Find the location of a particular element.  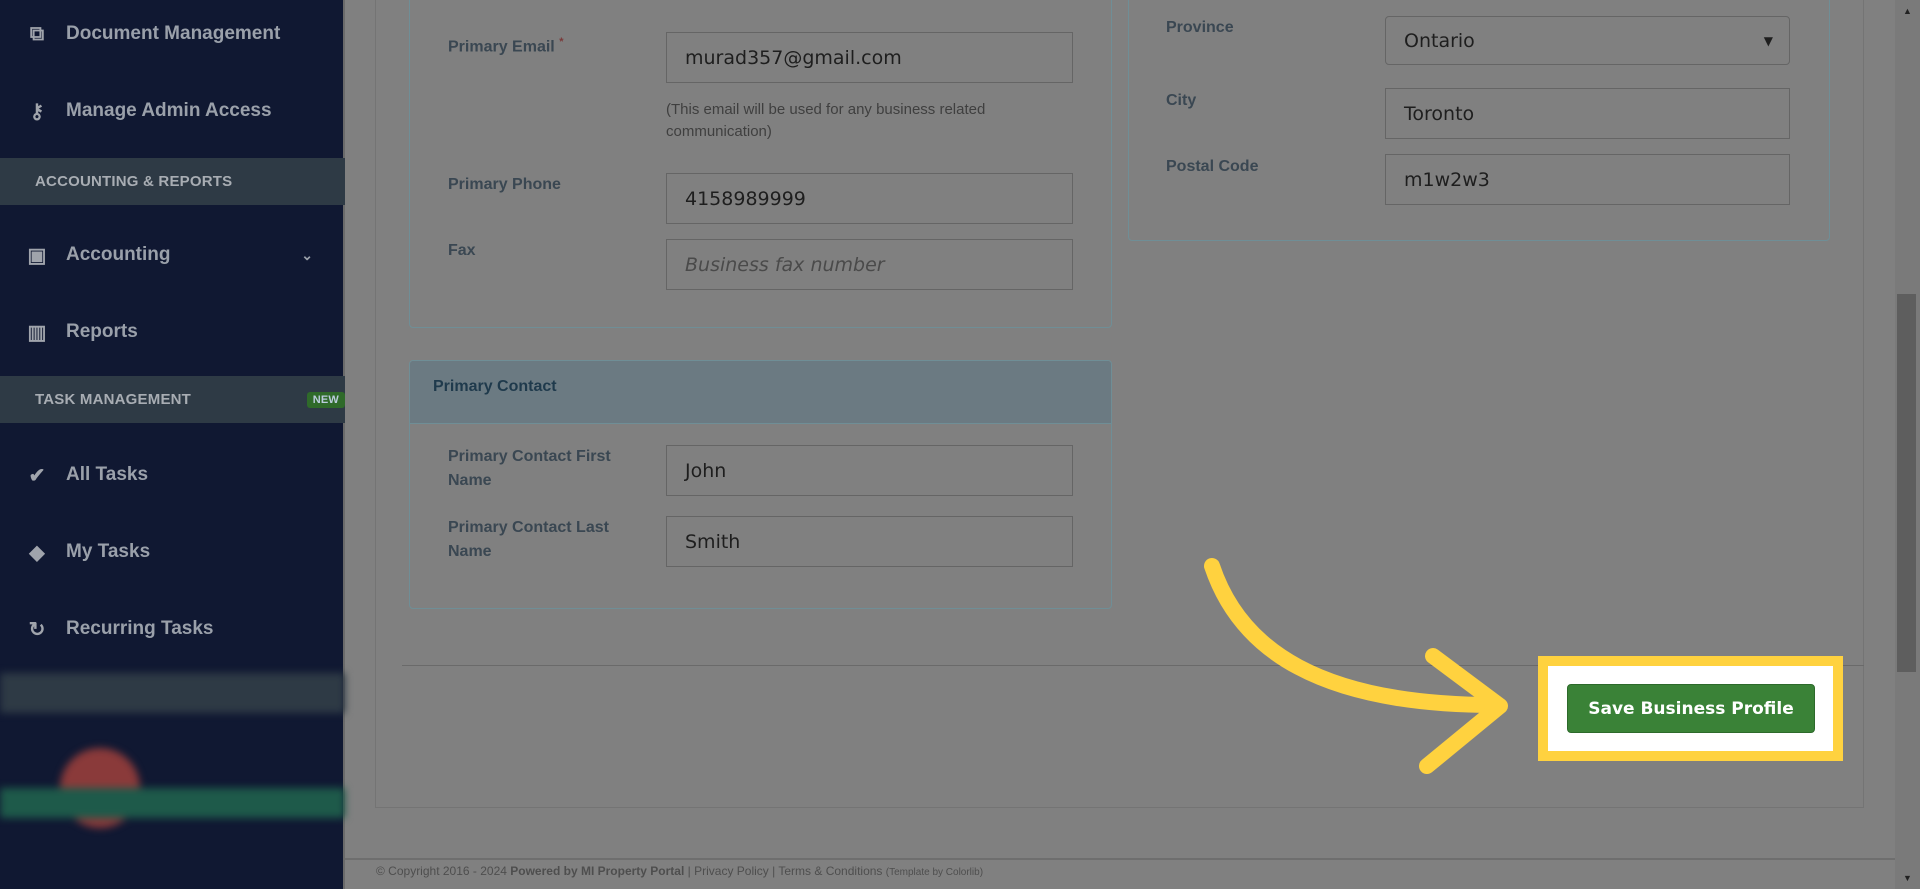

powered-by: Powered by MI Property Portal is located at coordinates (597, 871).